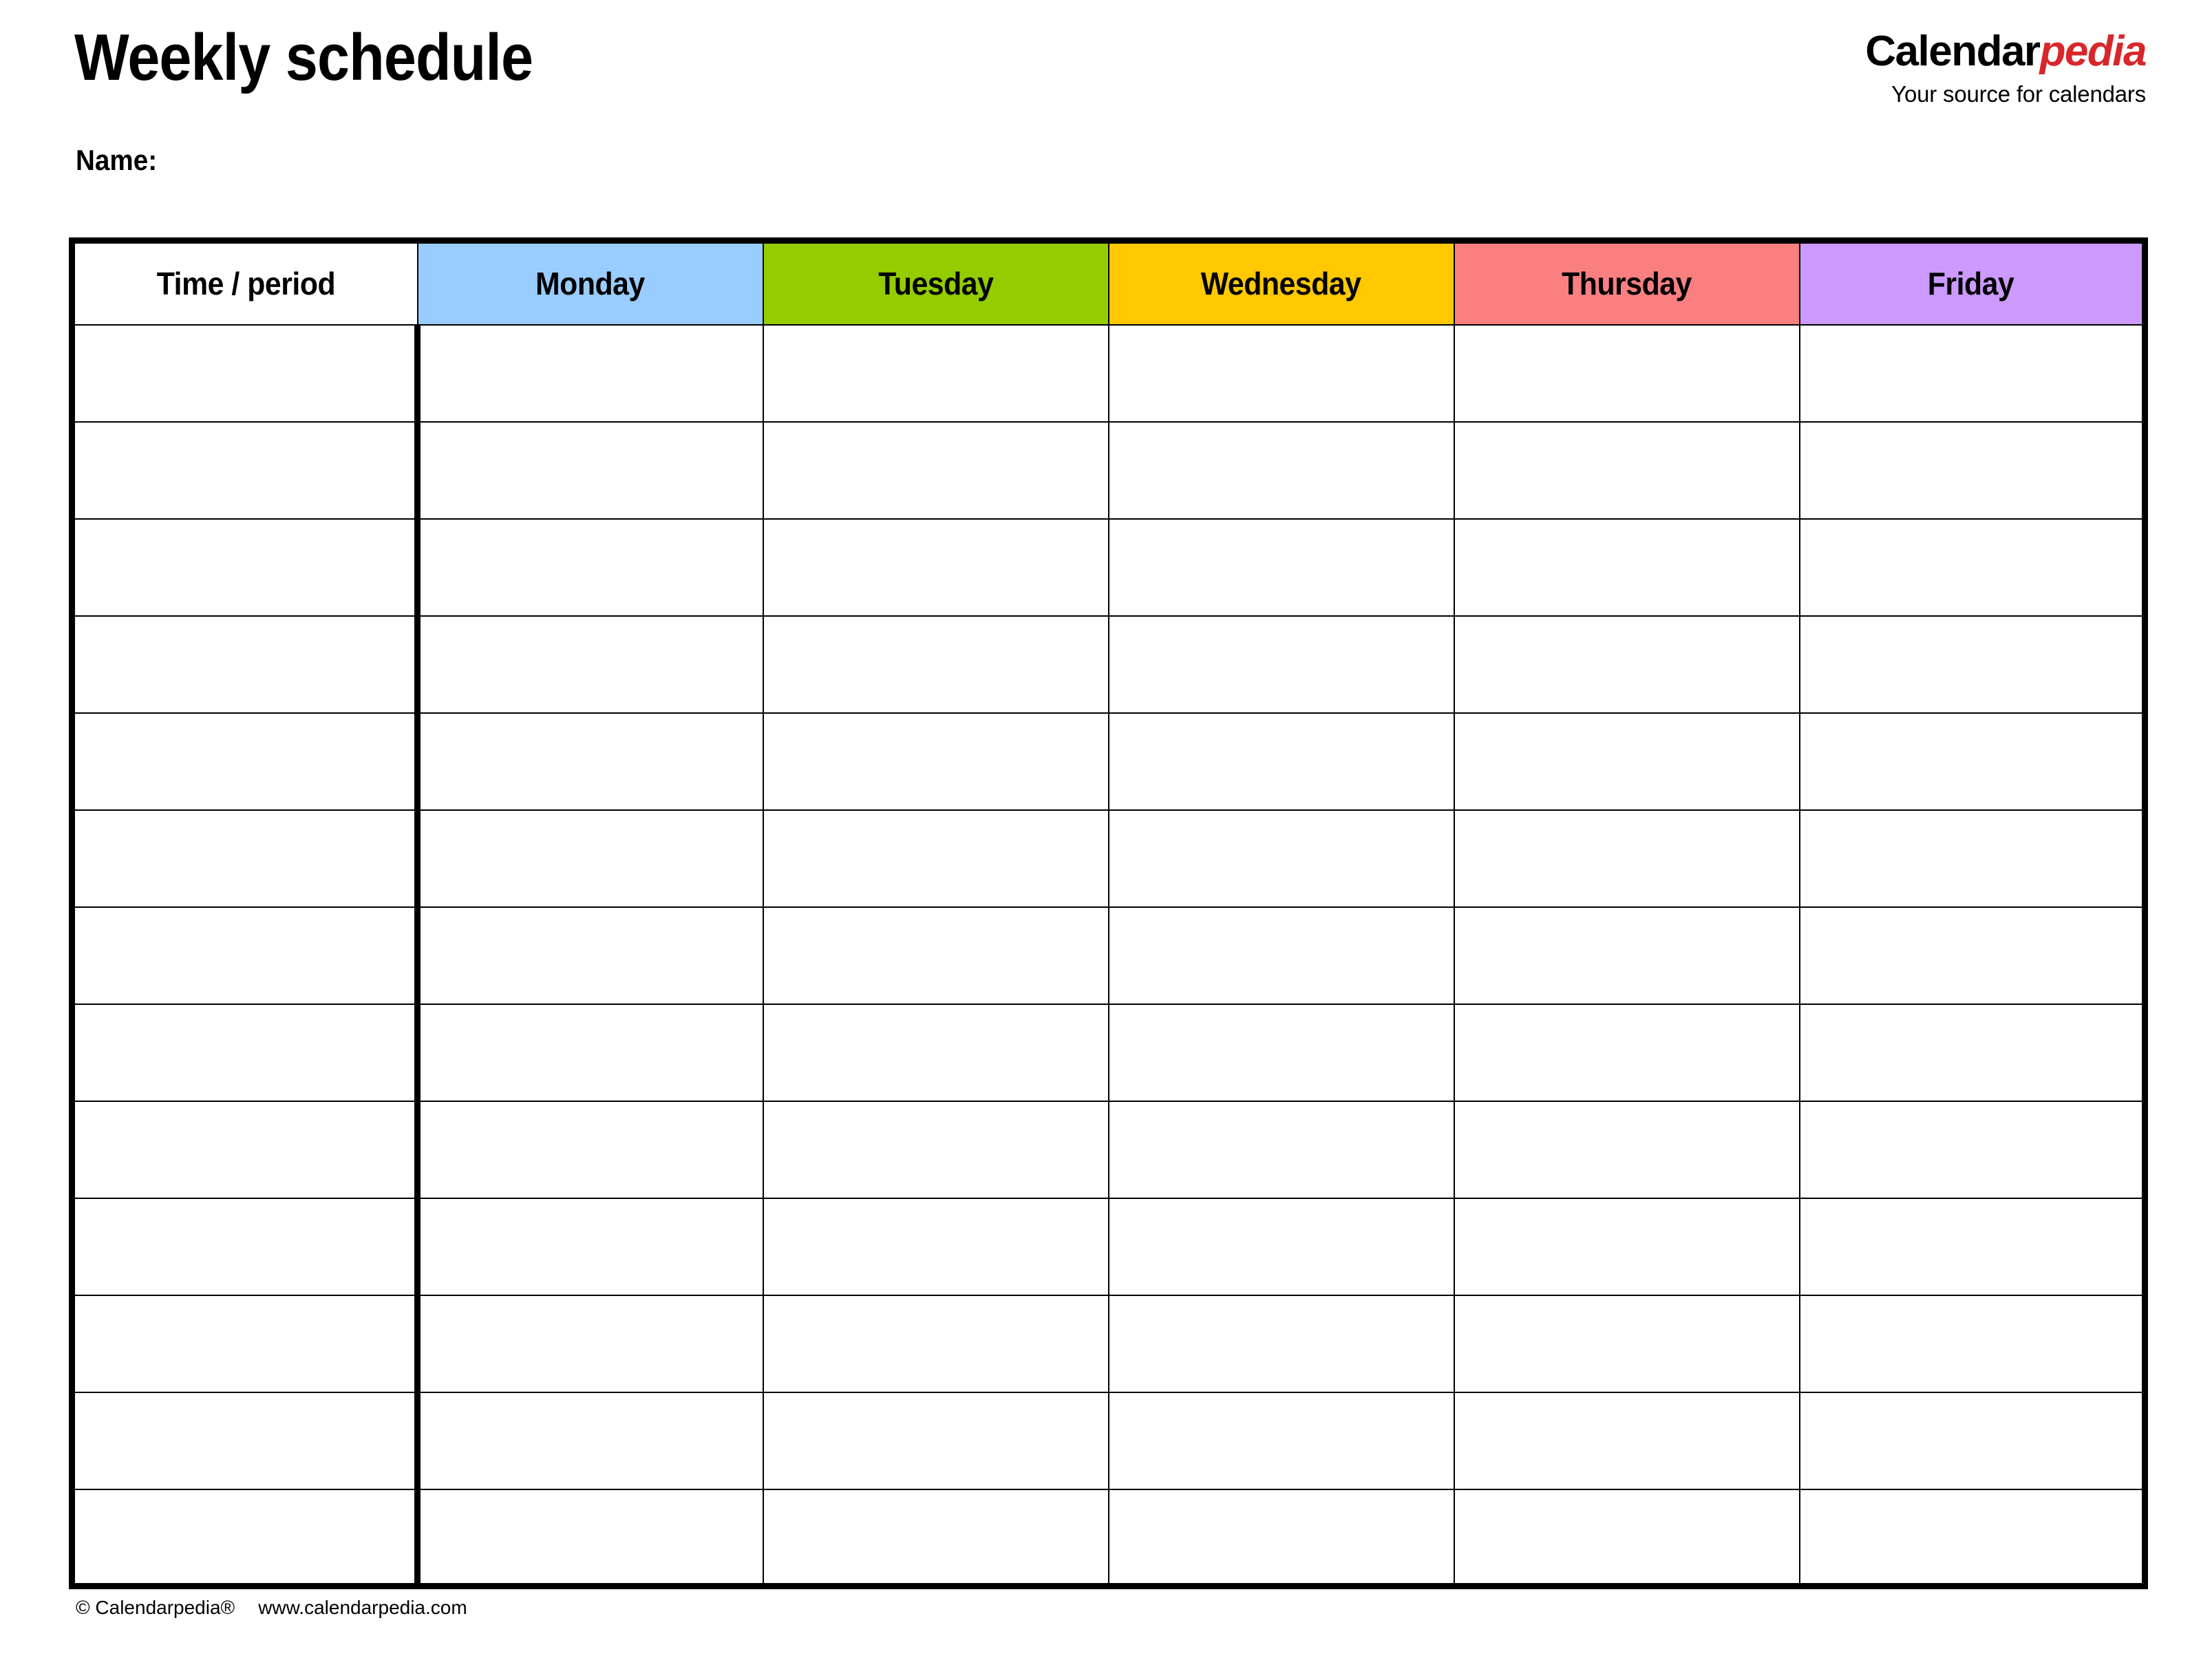 The width and height of the screenshot is (2212, 1667). What do you see at coordinates (590, 283) in the screenshot?
I see `column-header-monday: Monday` at bounding box center [590, 283].